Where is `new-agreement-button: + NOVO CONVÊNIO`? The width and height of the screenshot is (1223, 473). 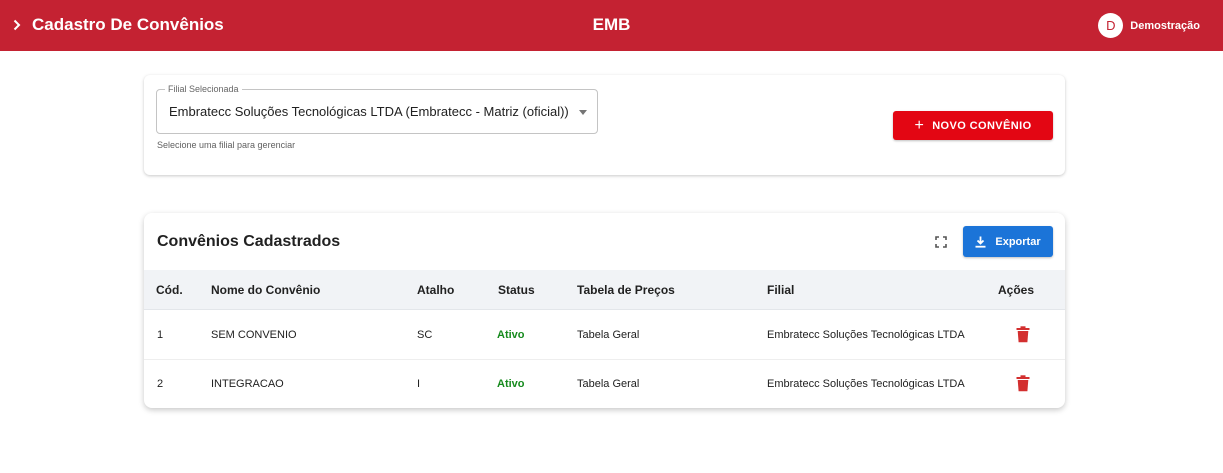 new-agreement-button: + NOVO CONVÊNIO is located at coordinates (973, 125).